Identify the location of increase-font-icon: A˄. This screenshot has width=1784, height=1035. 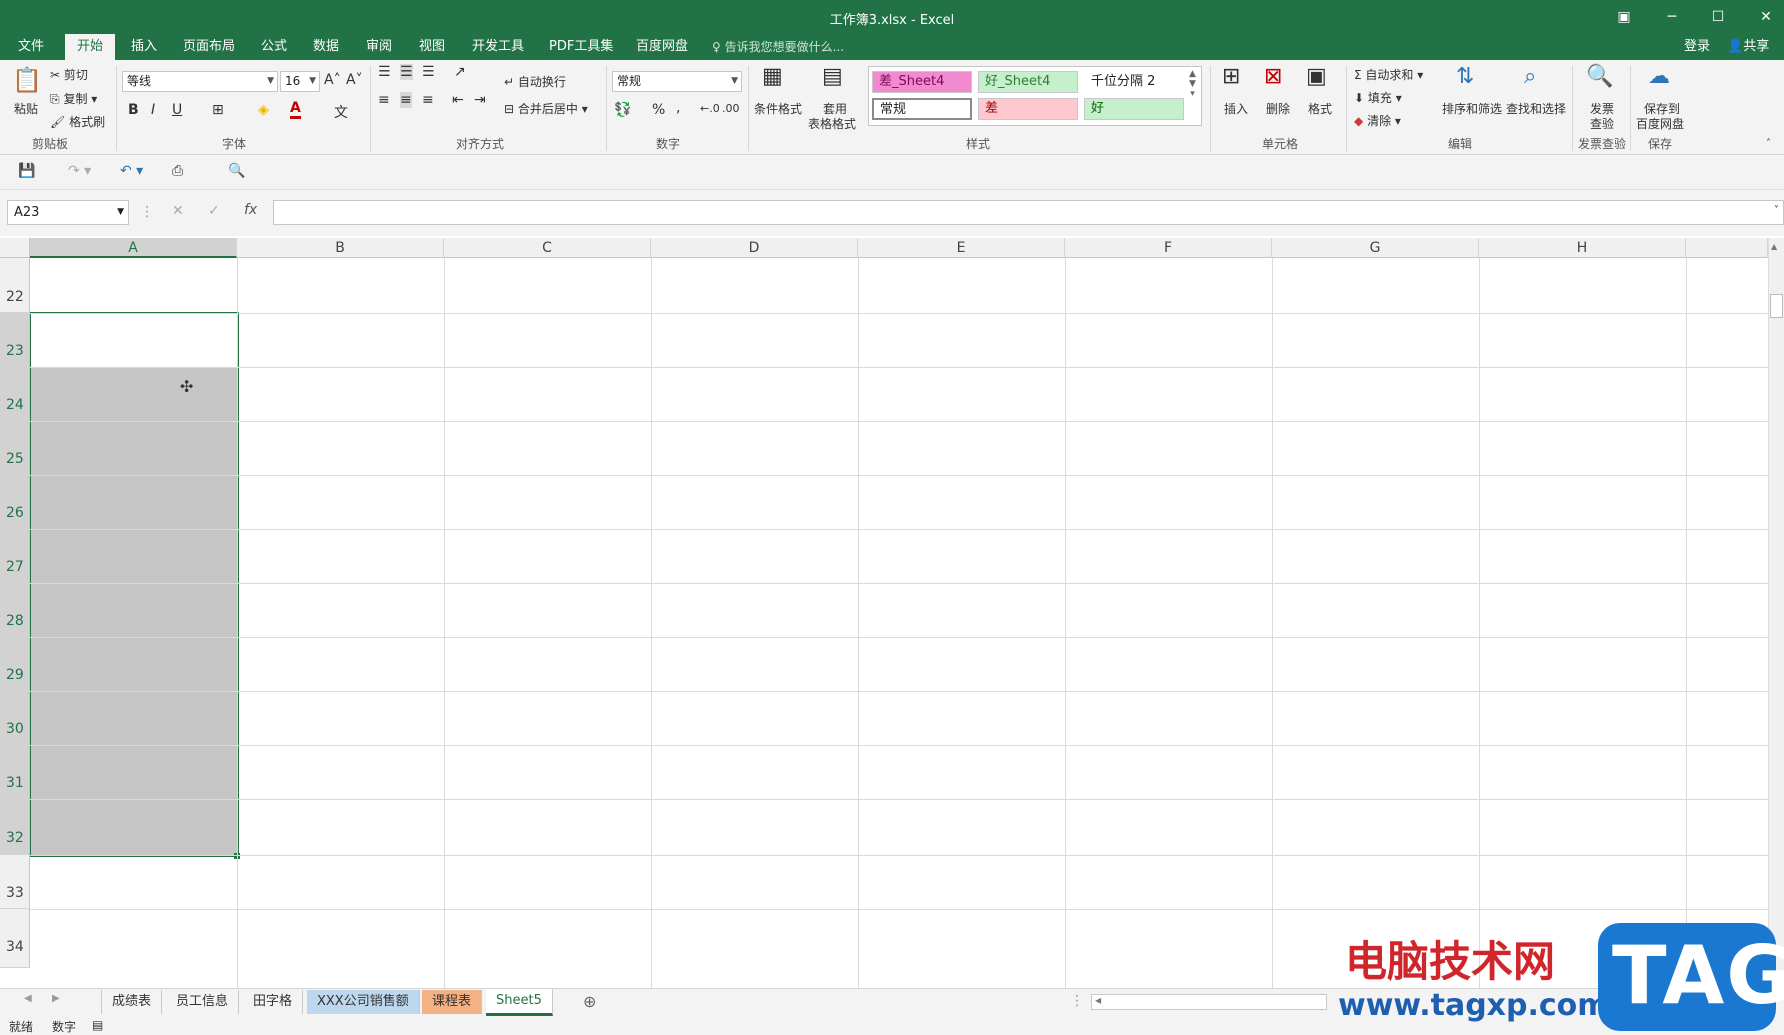
(332, 80).